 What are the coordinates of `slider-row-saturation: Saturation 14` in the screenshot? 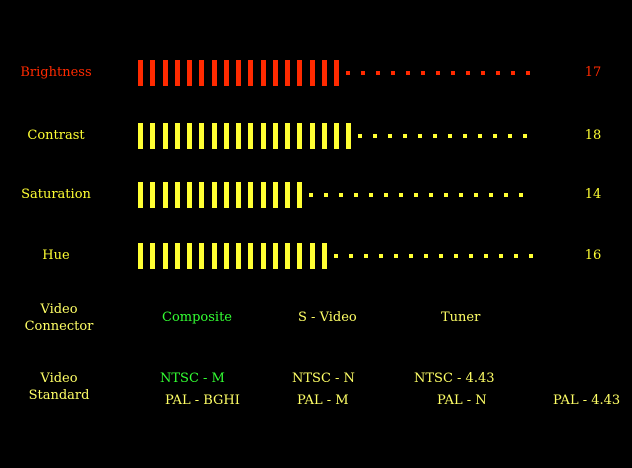 It's located at (316, 195).